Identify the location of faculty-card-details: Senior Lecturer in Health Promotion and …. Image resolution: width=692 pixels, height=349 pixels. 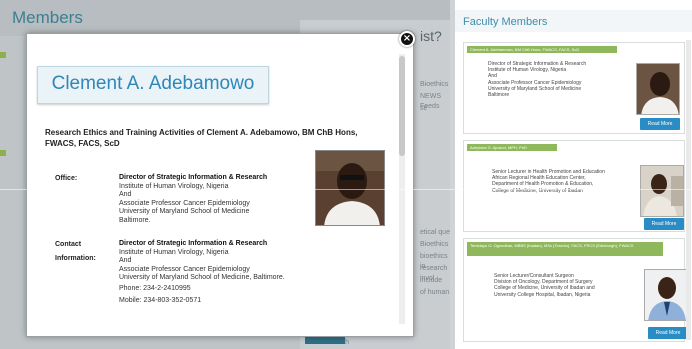
(567, 181).